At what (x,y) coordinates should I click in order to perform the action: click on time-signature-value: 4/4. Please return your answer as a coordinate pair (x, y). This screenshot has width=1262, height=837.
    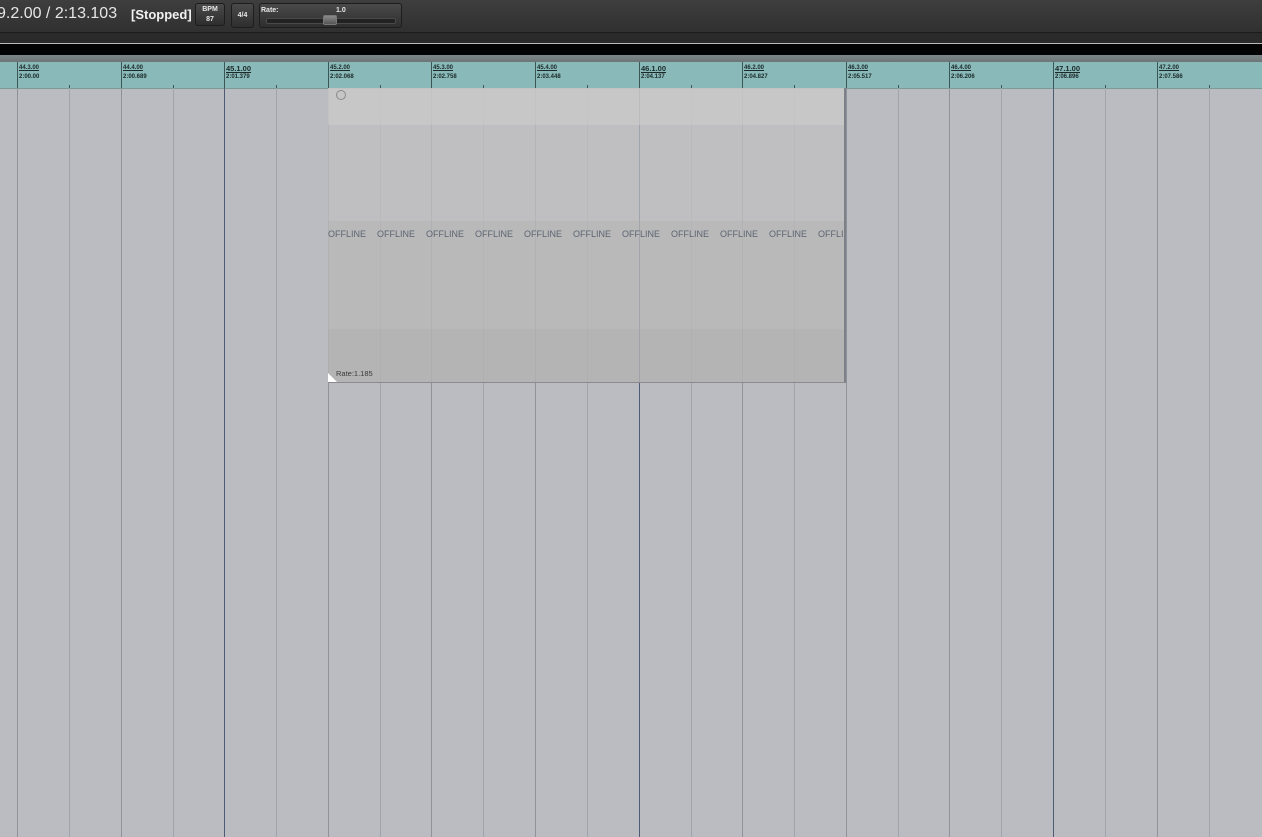
    Looking at the image, I should click on (242, 15).